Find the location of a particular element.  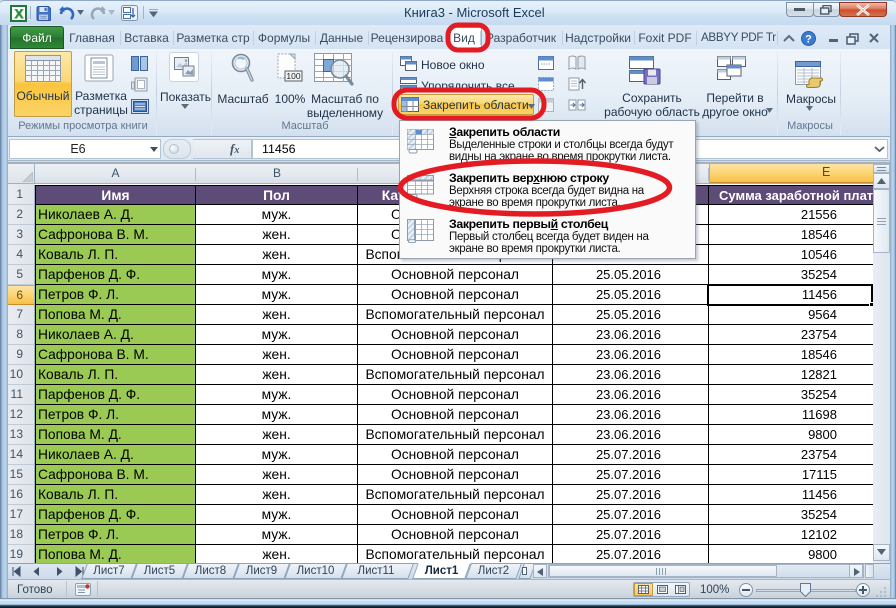

svg-text: X is located at coordinates (20, 14).